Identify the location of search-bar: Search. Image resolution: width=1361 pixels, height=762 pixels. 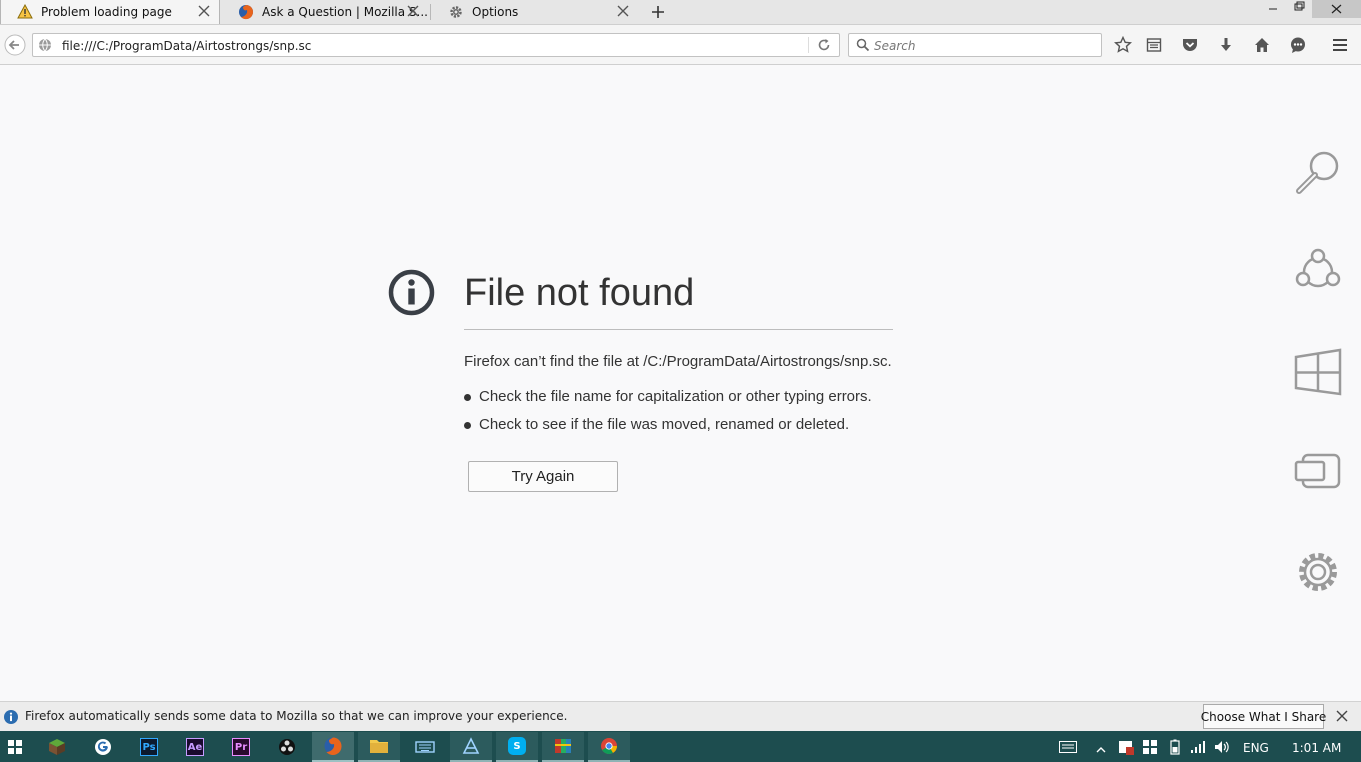
(975, 45).